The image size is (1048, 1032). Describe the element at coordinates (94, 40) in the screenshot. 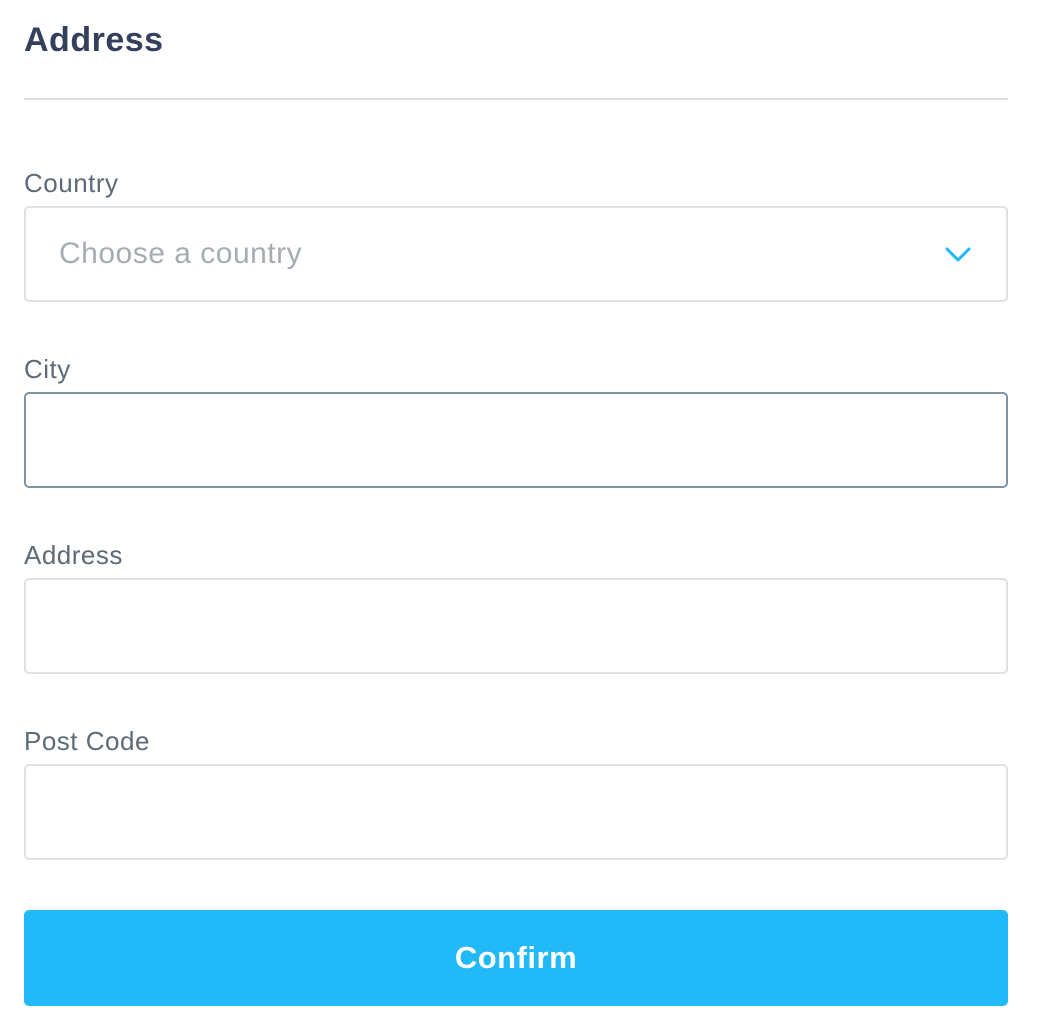

I see `form-title: Address` at that location.